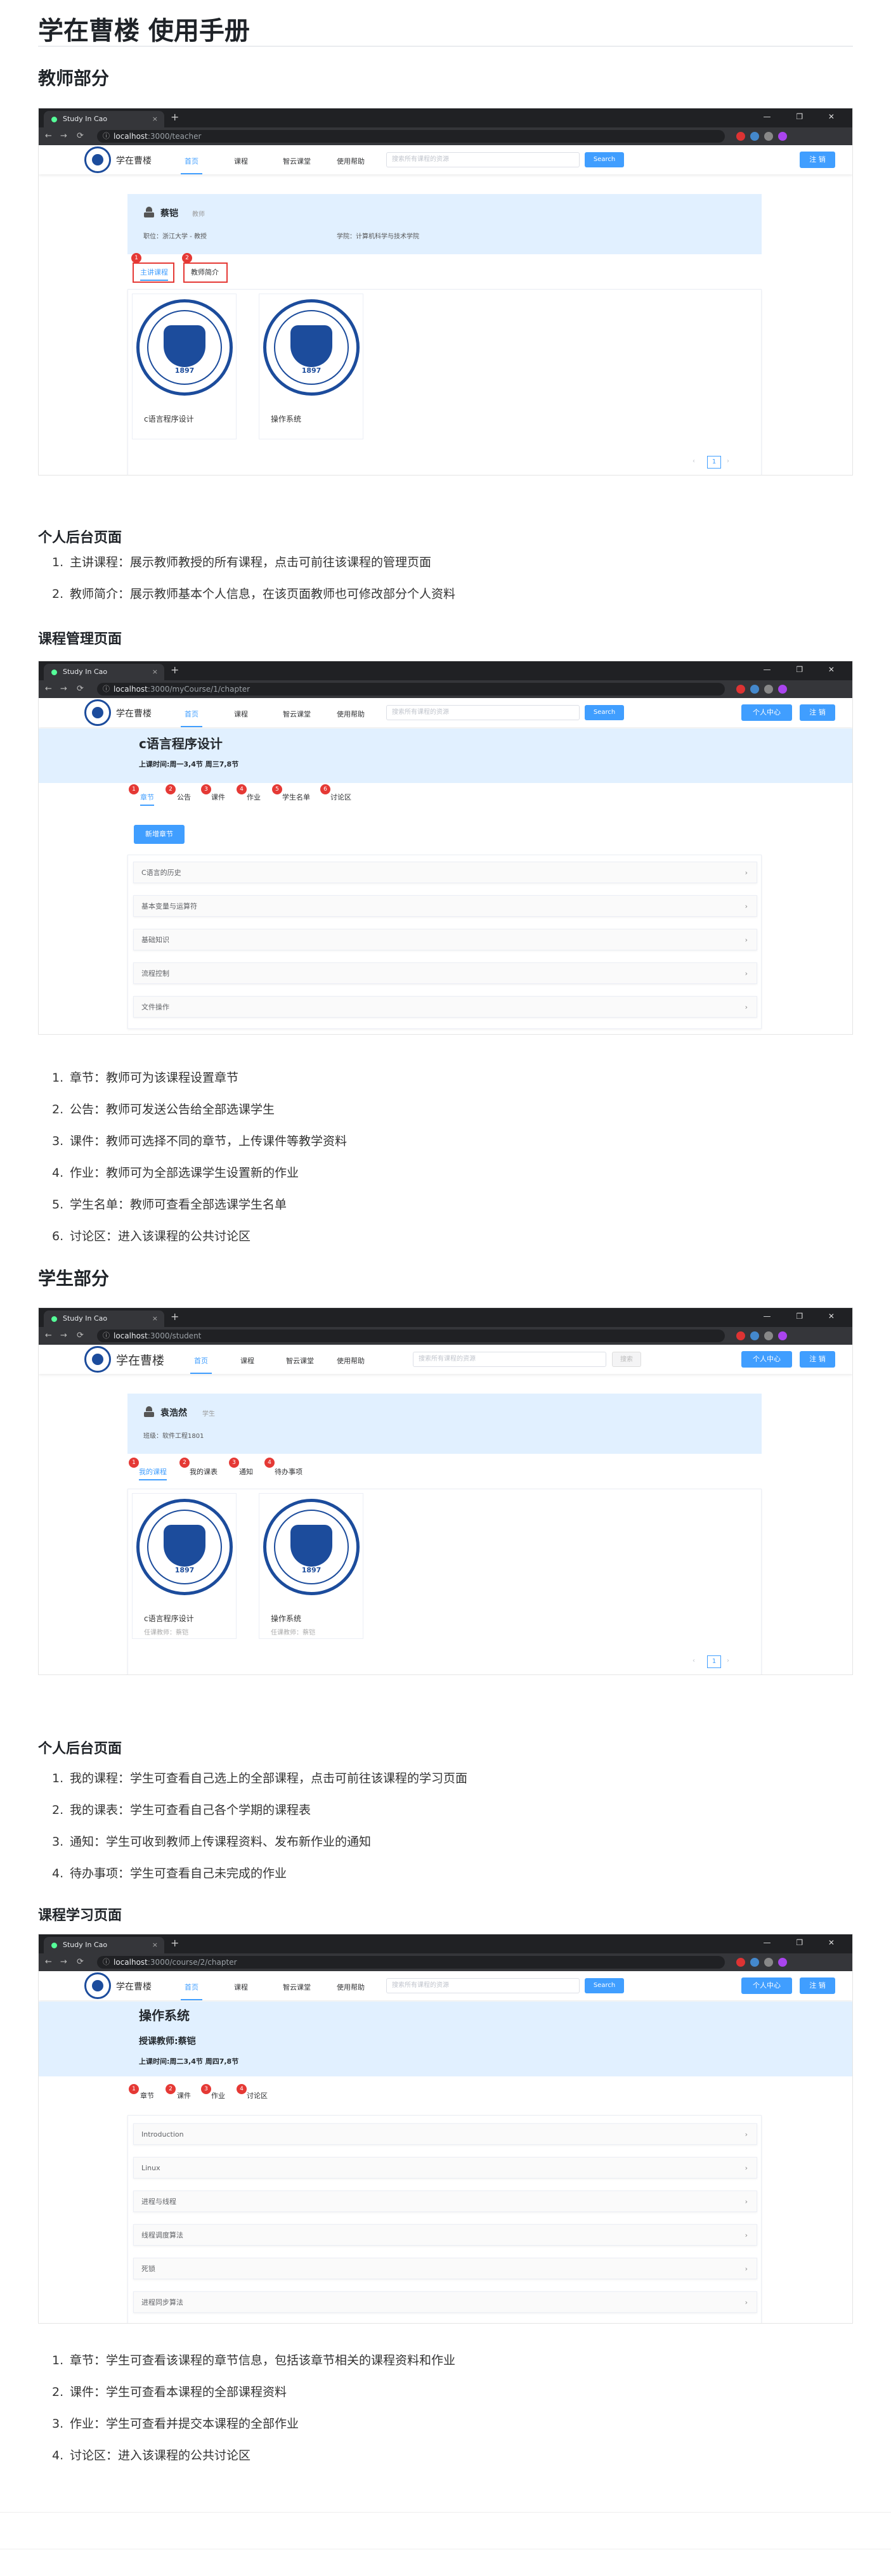  What do you see at coordinates (296, 797) in the screenshot?
I see `tab-student-list: 学生名单` at bounding box center [296, 797].